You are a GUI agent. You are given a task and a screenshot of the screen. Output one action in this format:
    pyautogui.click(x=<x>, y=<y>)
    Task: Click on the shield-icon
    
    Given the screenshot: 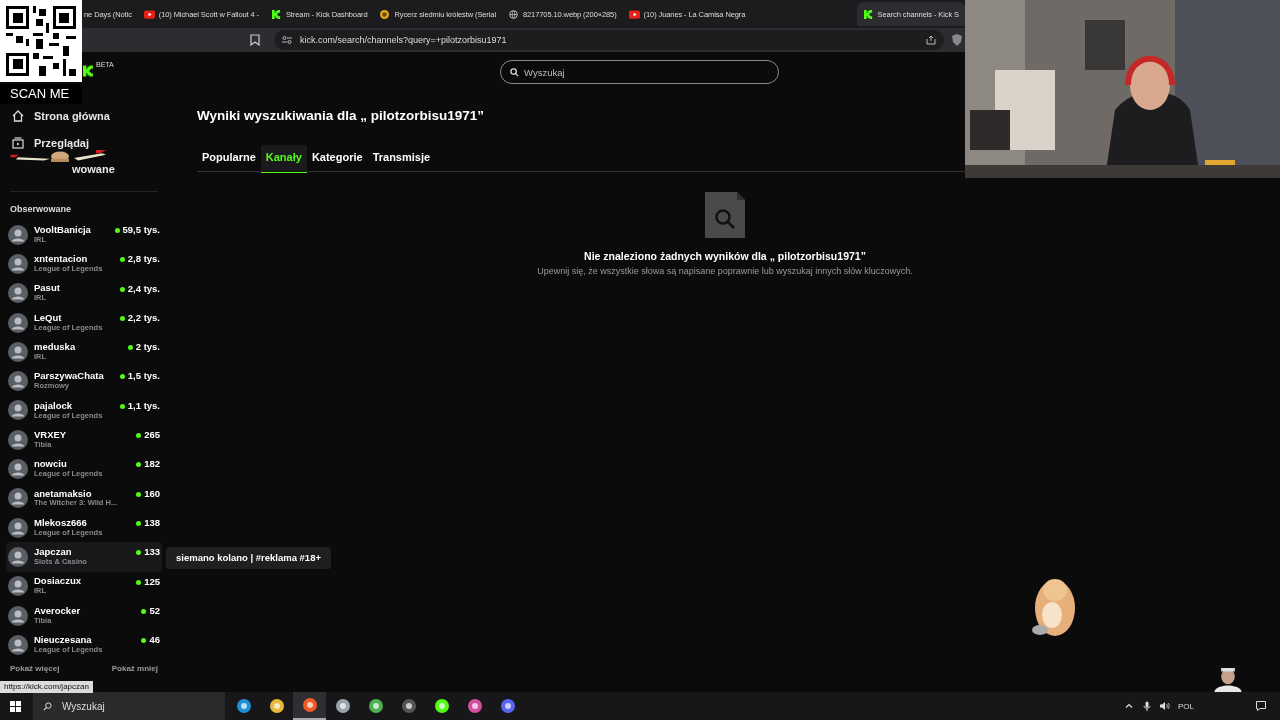 What is the action you would take?
    pyautogui.click(x=957, y=40)
    